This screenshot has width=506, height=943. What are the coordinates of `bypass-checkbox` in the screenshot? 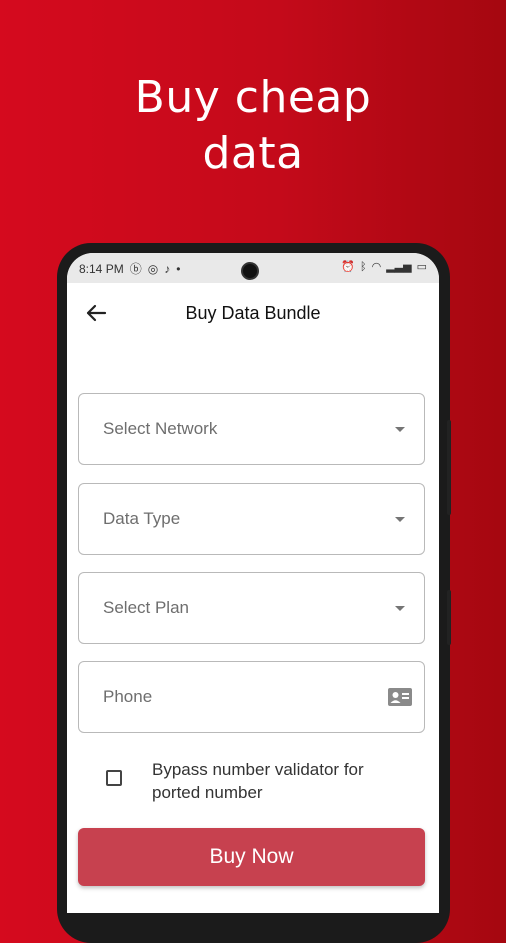 It's located at (114, 778).